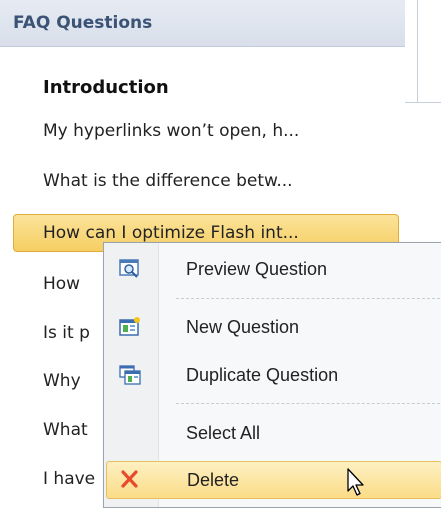  I want to click on mouse-pointer-icon, so click(356, 483).